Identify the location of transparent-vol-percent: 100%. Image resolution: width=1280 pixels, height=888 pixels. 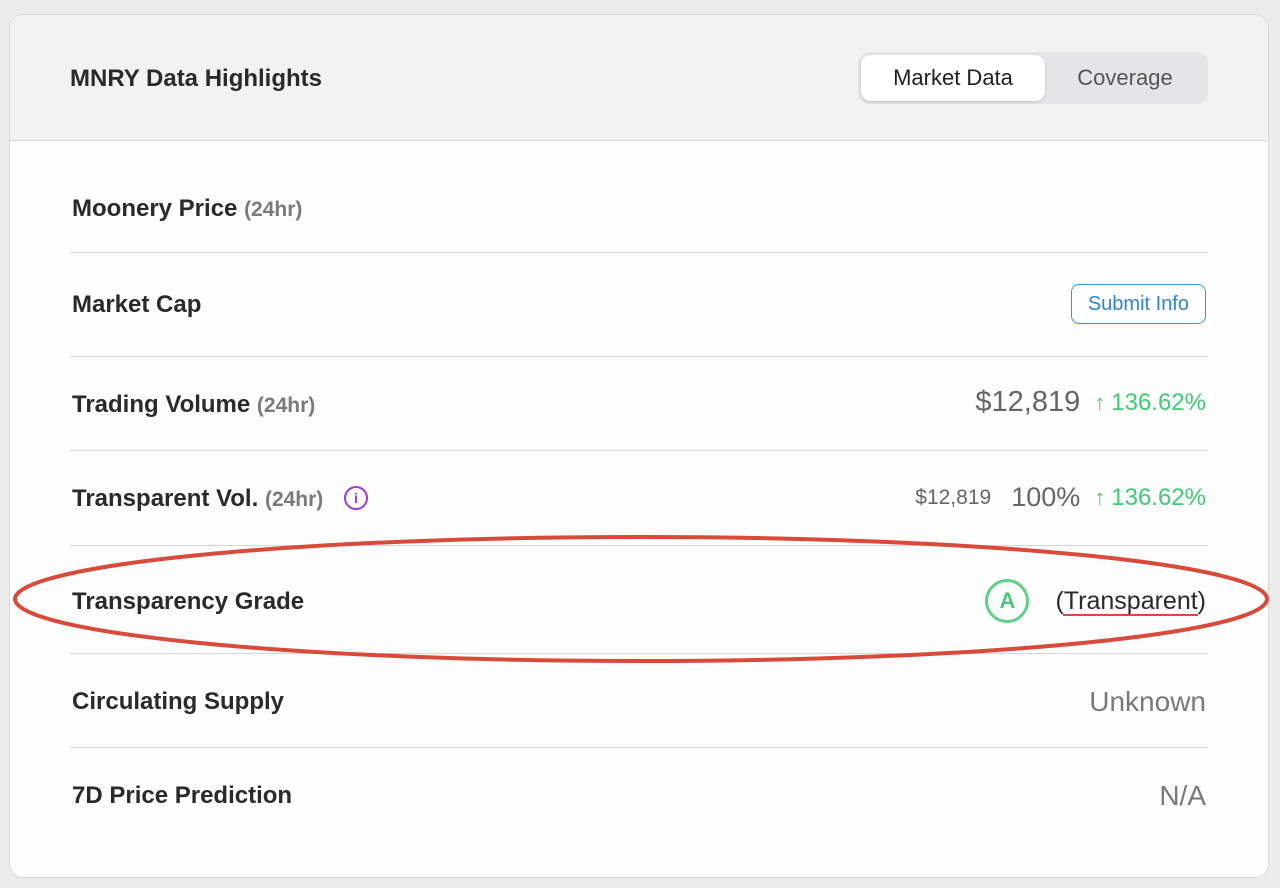
(1046, 497).